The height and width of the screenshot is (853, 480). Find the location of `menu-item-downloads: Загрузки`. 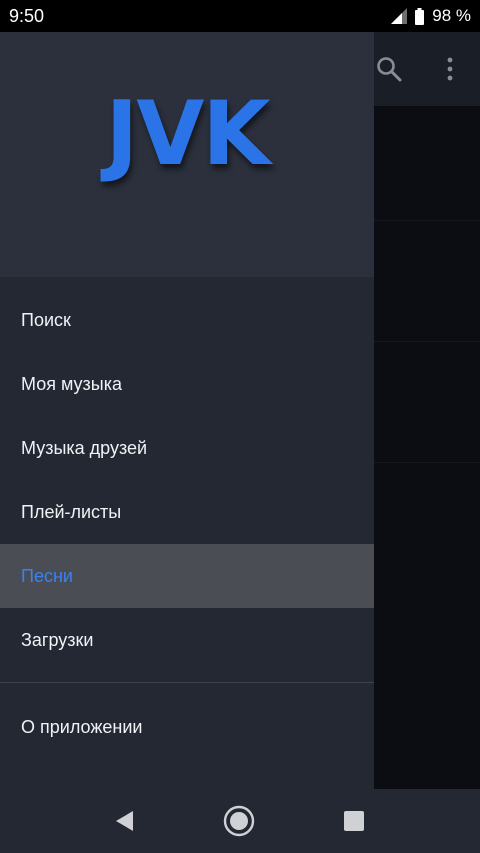

menu-item-downloads: Загрузки is located at coordinates (187, 640).